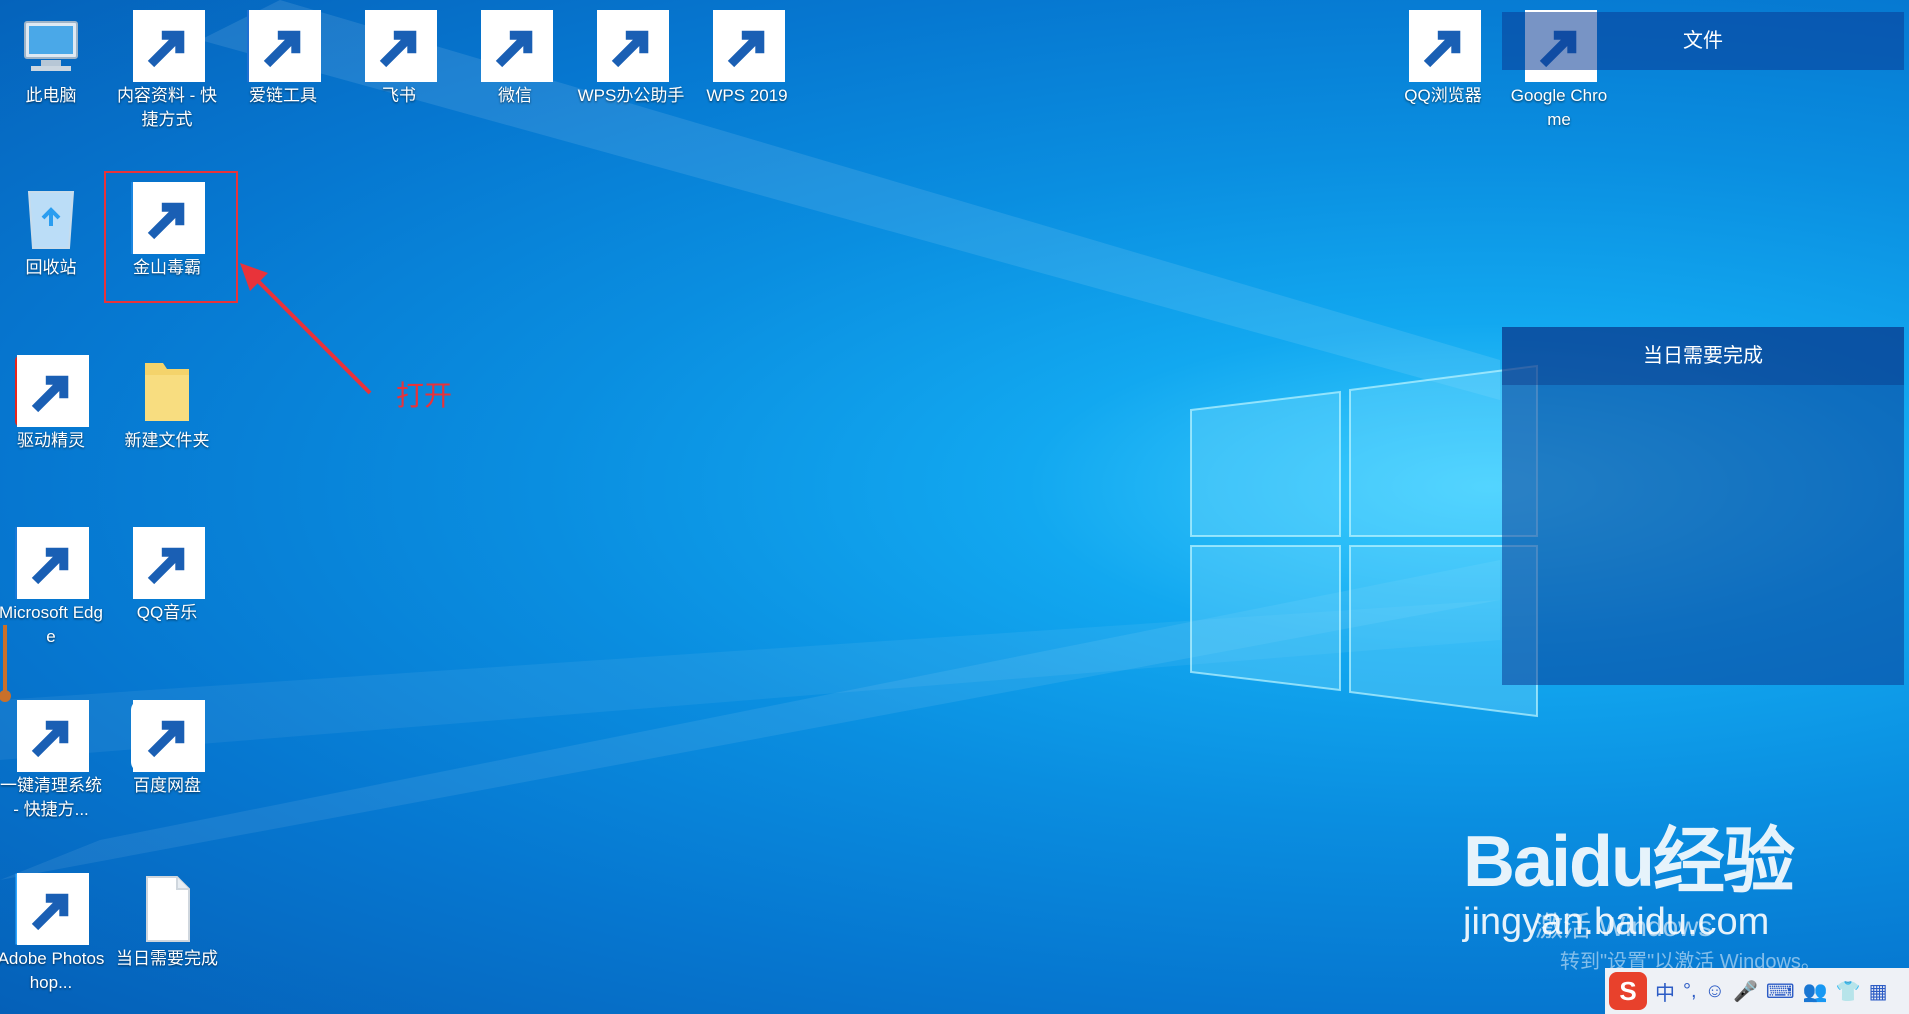 Image resolution: width=1909 pixels, height=1014 pixels. What do you see at coordinates (1690, 991) in the screenshot?
I see `ime-punctuation-icon: °,` at bounding box center [1690, 991].